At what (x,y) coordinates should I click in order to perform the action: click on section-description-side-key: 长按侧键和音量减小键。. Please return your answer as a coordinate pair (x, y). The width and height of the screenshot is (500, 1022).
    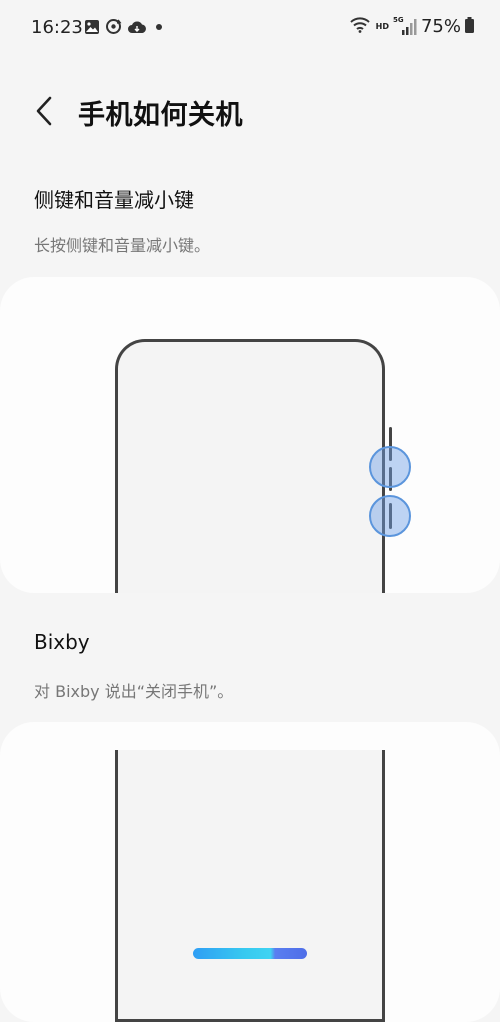
    Looking at the image, I should click on (122, 245).